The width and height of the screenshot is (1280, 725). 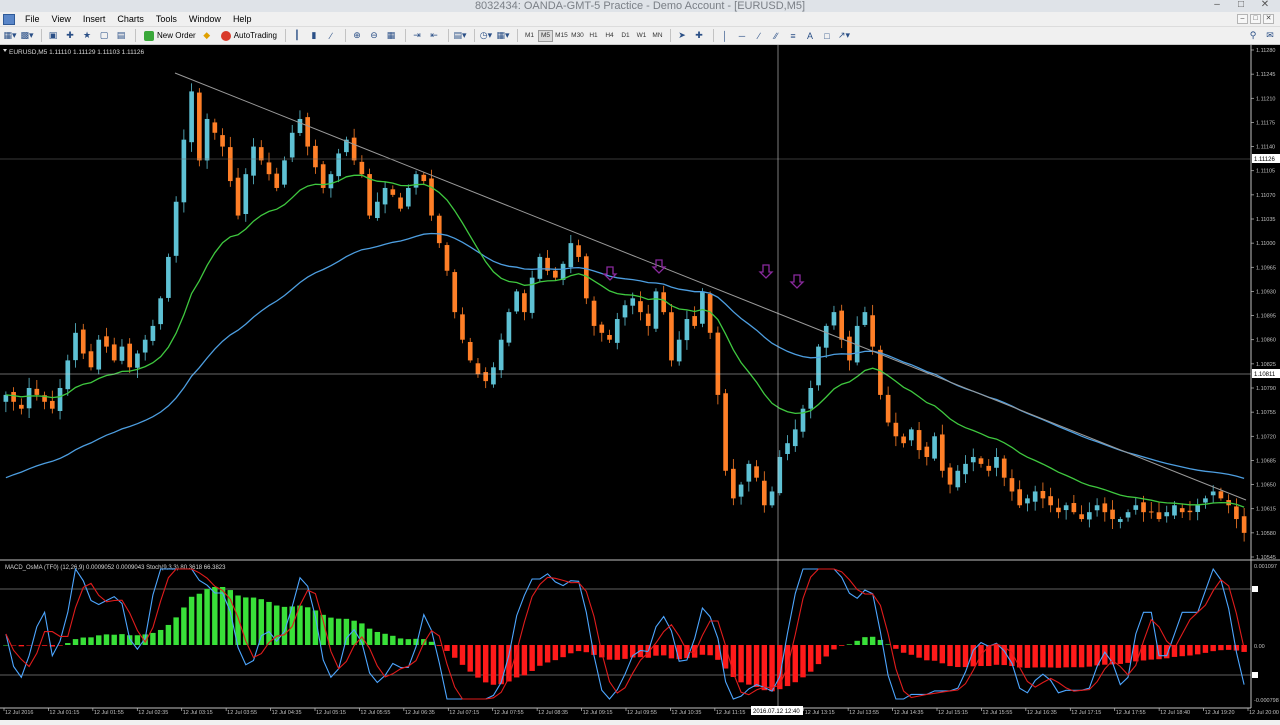 I want to click on timeframe-m15-button: M15, so click(x=561, y=36).